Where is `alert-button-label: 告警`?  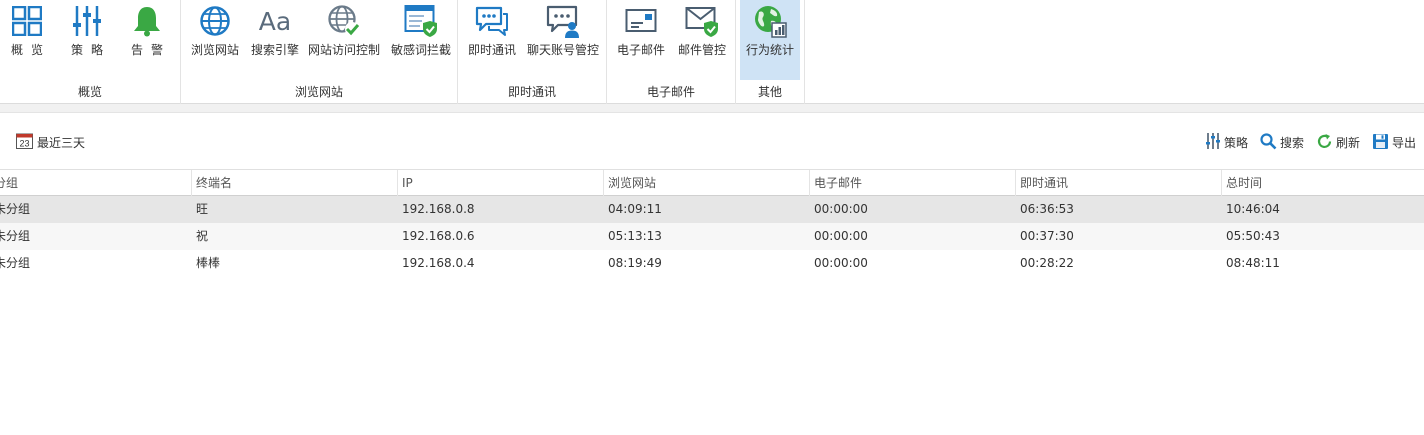
alert-button-label: 告警 is located at coordinates (150, 50).